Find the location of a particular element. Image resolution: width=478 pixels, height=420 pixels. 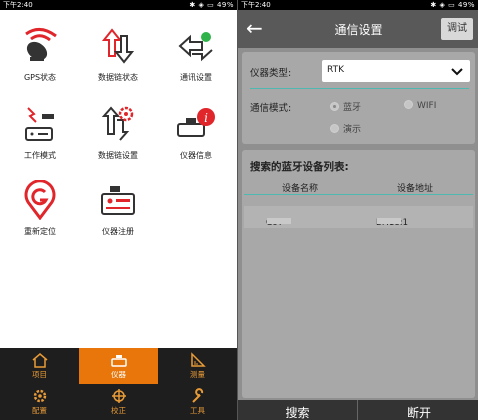

battery-level: 49% is located at coordinates (225, 5).